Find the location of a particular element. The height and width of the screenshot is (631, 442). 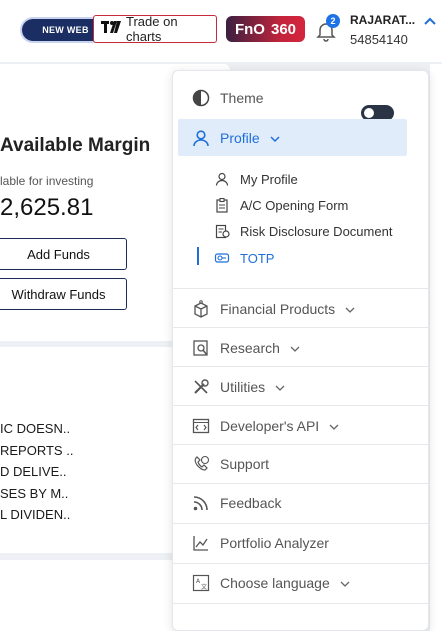

choose-language-text: Choose language is located at coordinates (275, 583).